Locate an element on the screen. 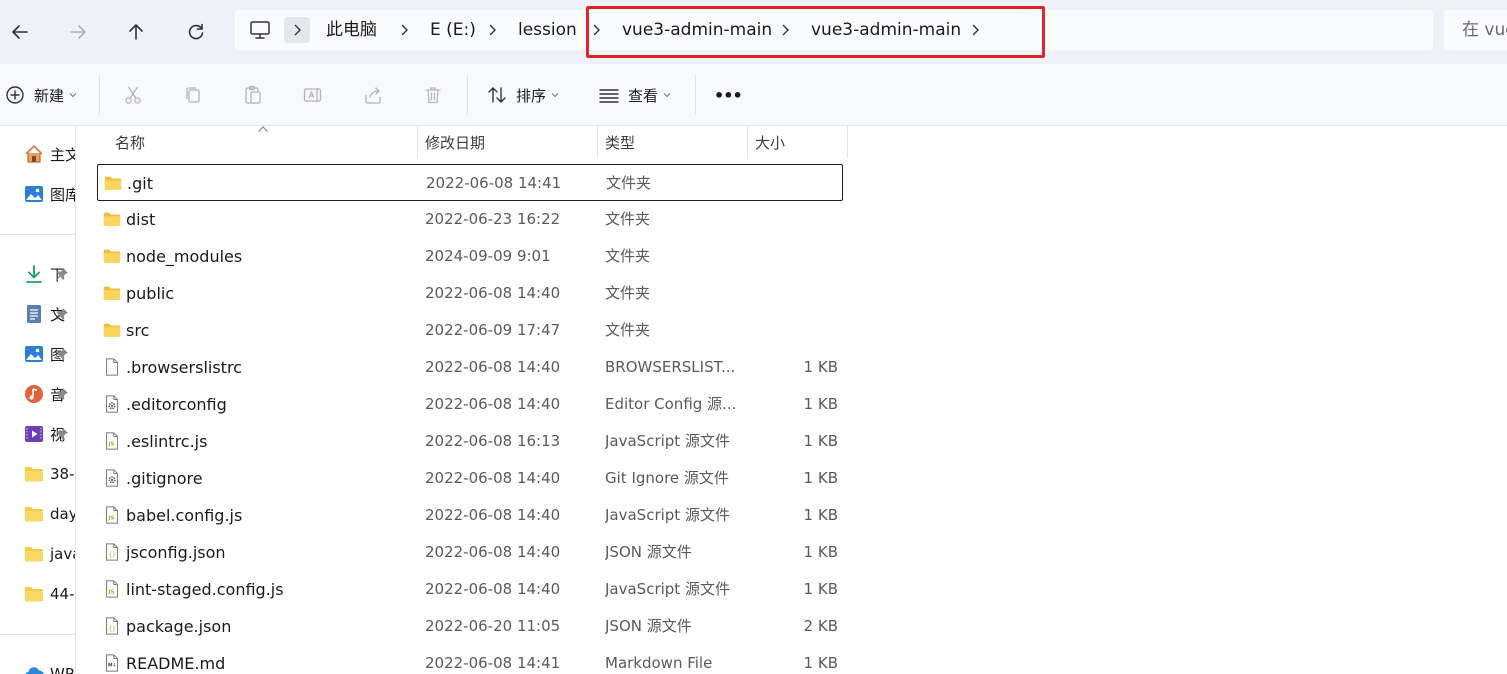 The width and height of the screenshot is (1507, 674). column-header-type: 类型 is located at coordinates (620, 143).